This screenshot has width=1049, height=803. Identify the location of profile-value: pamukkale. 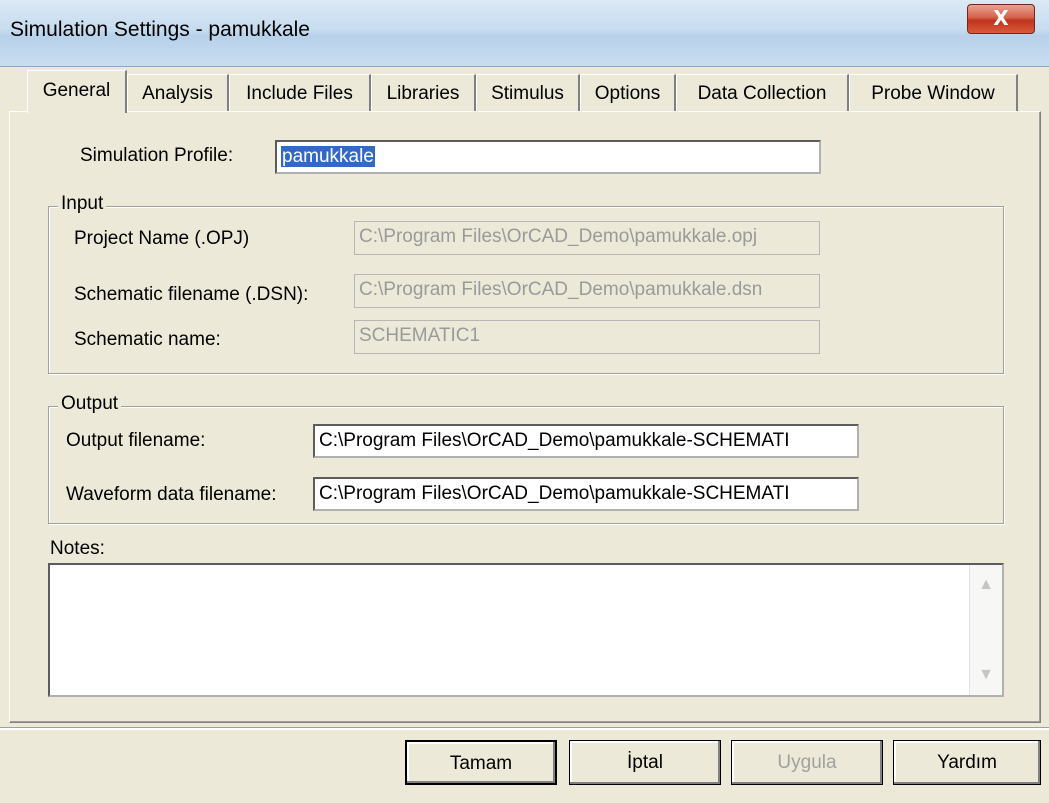
(328, 156).